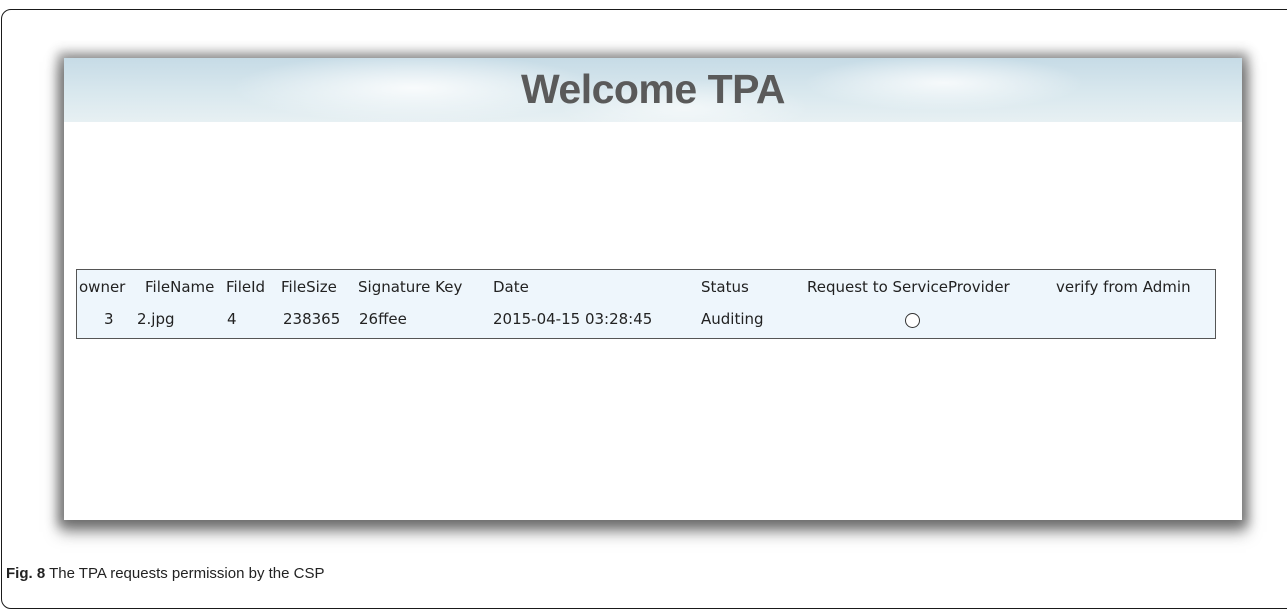 The image size is (1287, 609). I want to click on header-fileid: FileId, so click(246, 287).